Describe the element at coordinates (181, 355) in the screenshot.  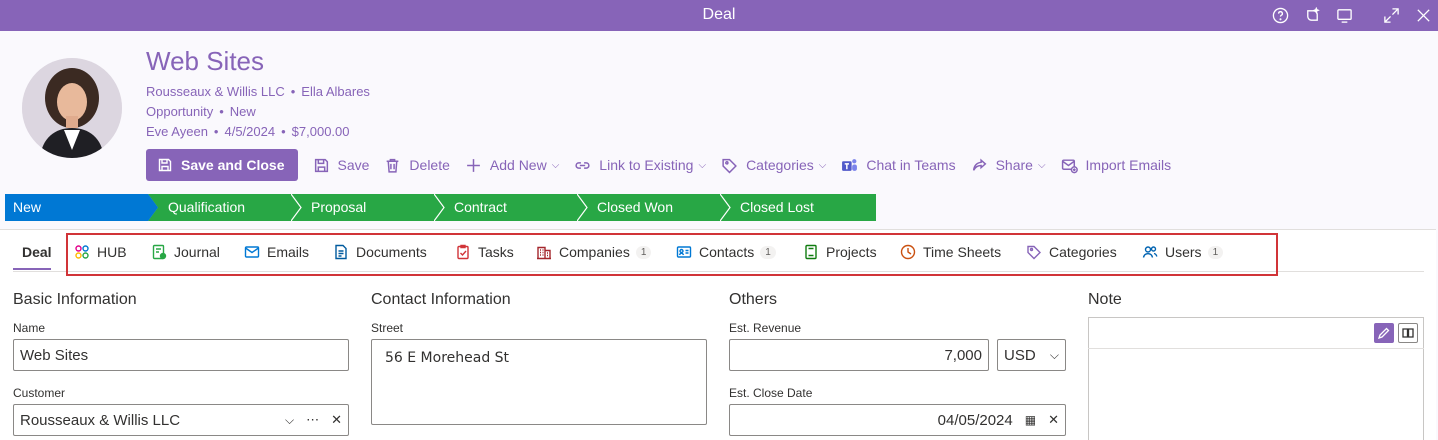
I see `name-field: Web Sites` at that location.